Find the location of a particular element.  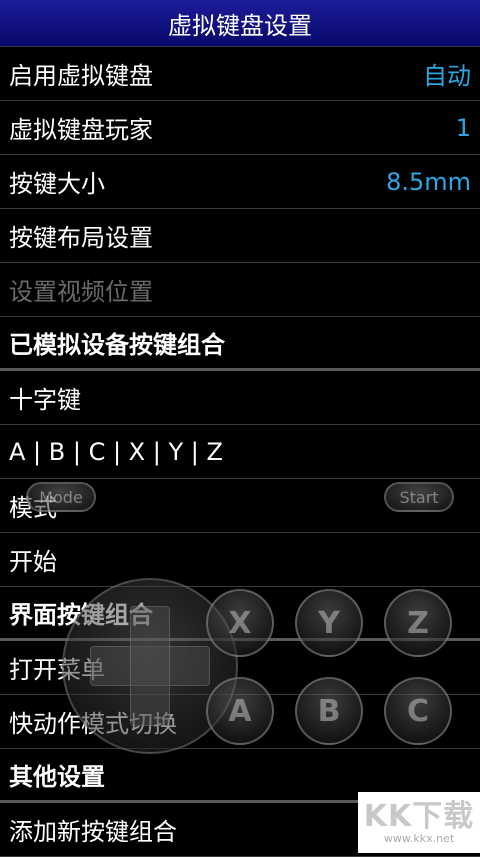

x-button: X is located at coordinates (240, 623).